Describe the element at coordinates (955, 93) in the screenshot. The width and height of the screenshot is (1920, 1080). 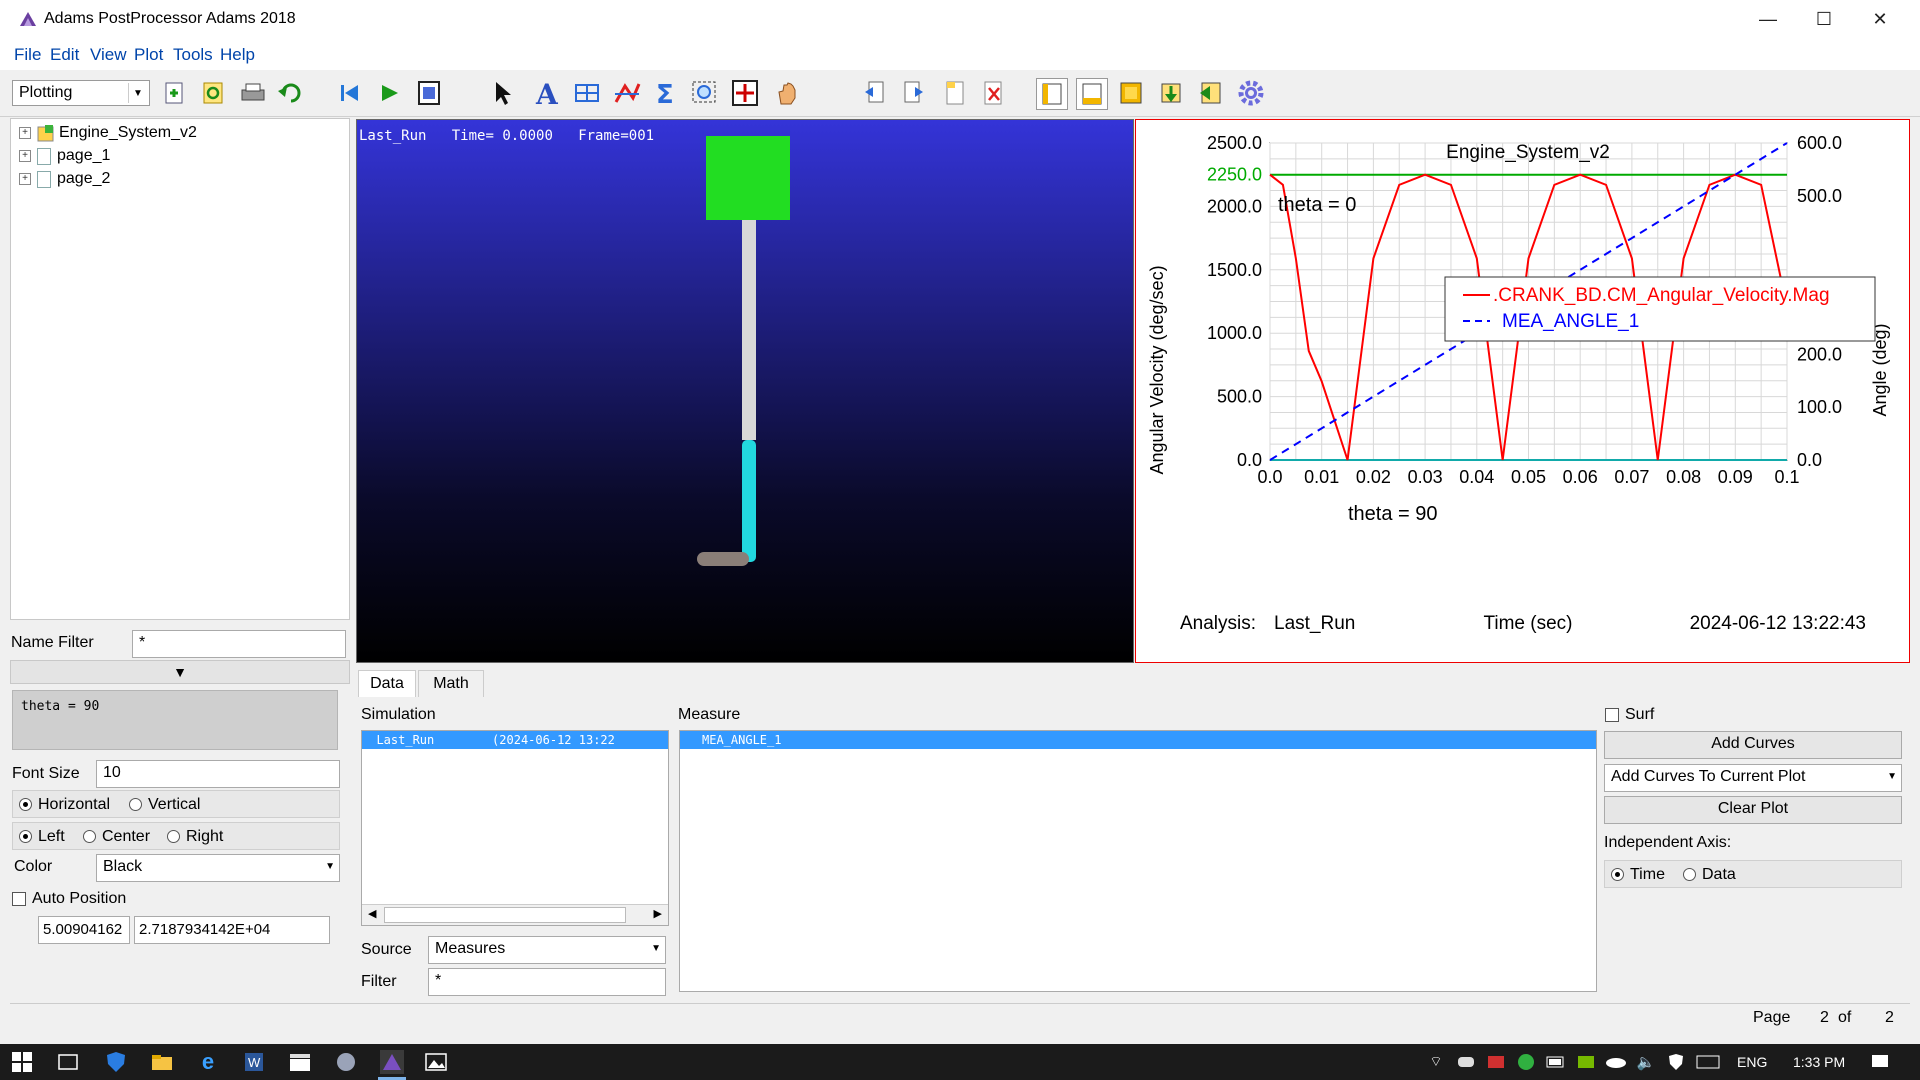
I see `create-page-button` at that location.